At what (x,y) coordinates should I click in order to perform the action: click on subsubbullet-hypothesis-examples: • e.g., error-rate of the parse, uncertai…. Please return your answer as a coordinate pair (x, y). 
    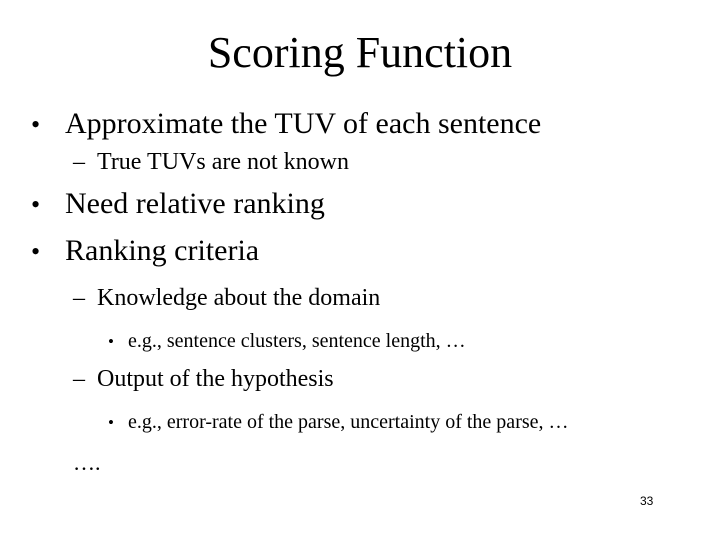
    Looking at the image, I should click on (338, 422).